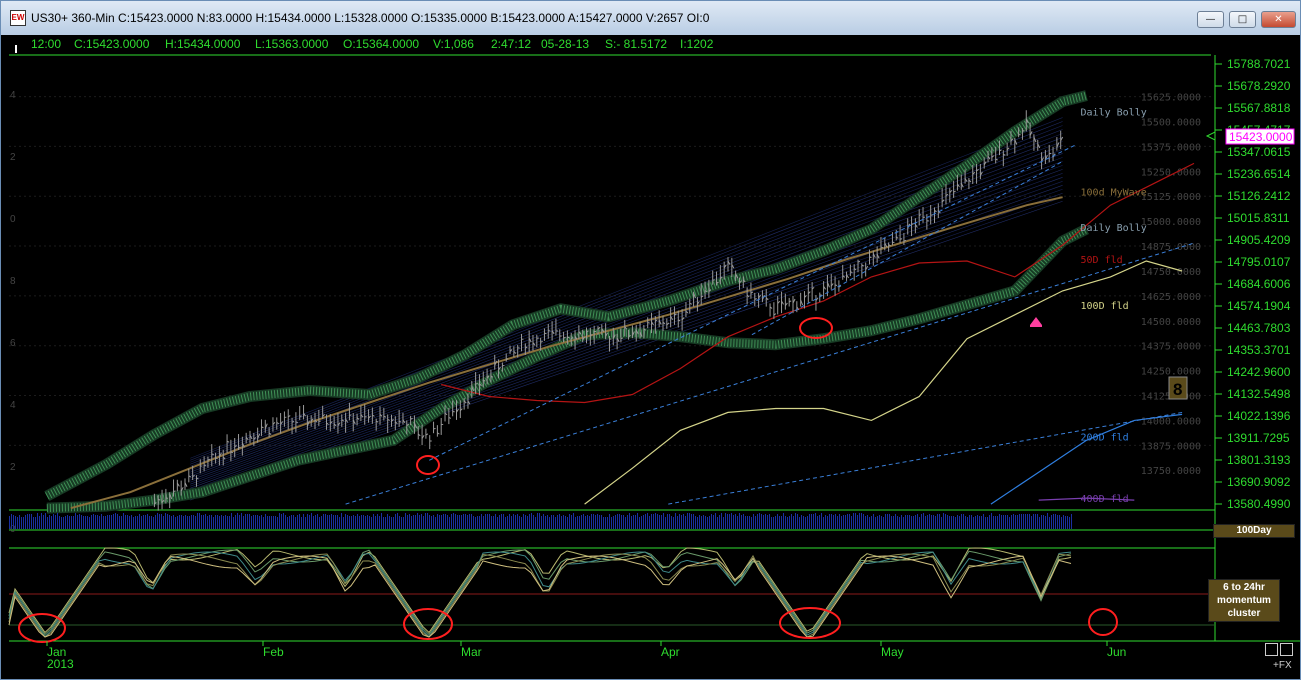  I want to click on series-line-200d-fld, so click(1086, 459).